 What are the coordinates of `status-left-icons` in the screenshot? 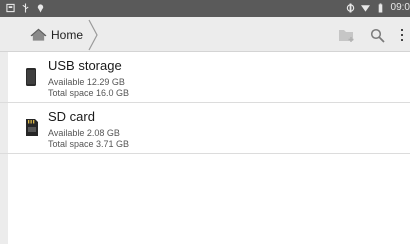 It's located at (25, 8).